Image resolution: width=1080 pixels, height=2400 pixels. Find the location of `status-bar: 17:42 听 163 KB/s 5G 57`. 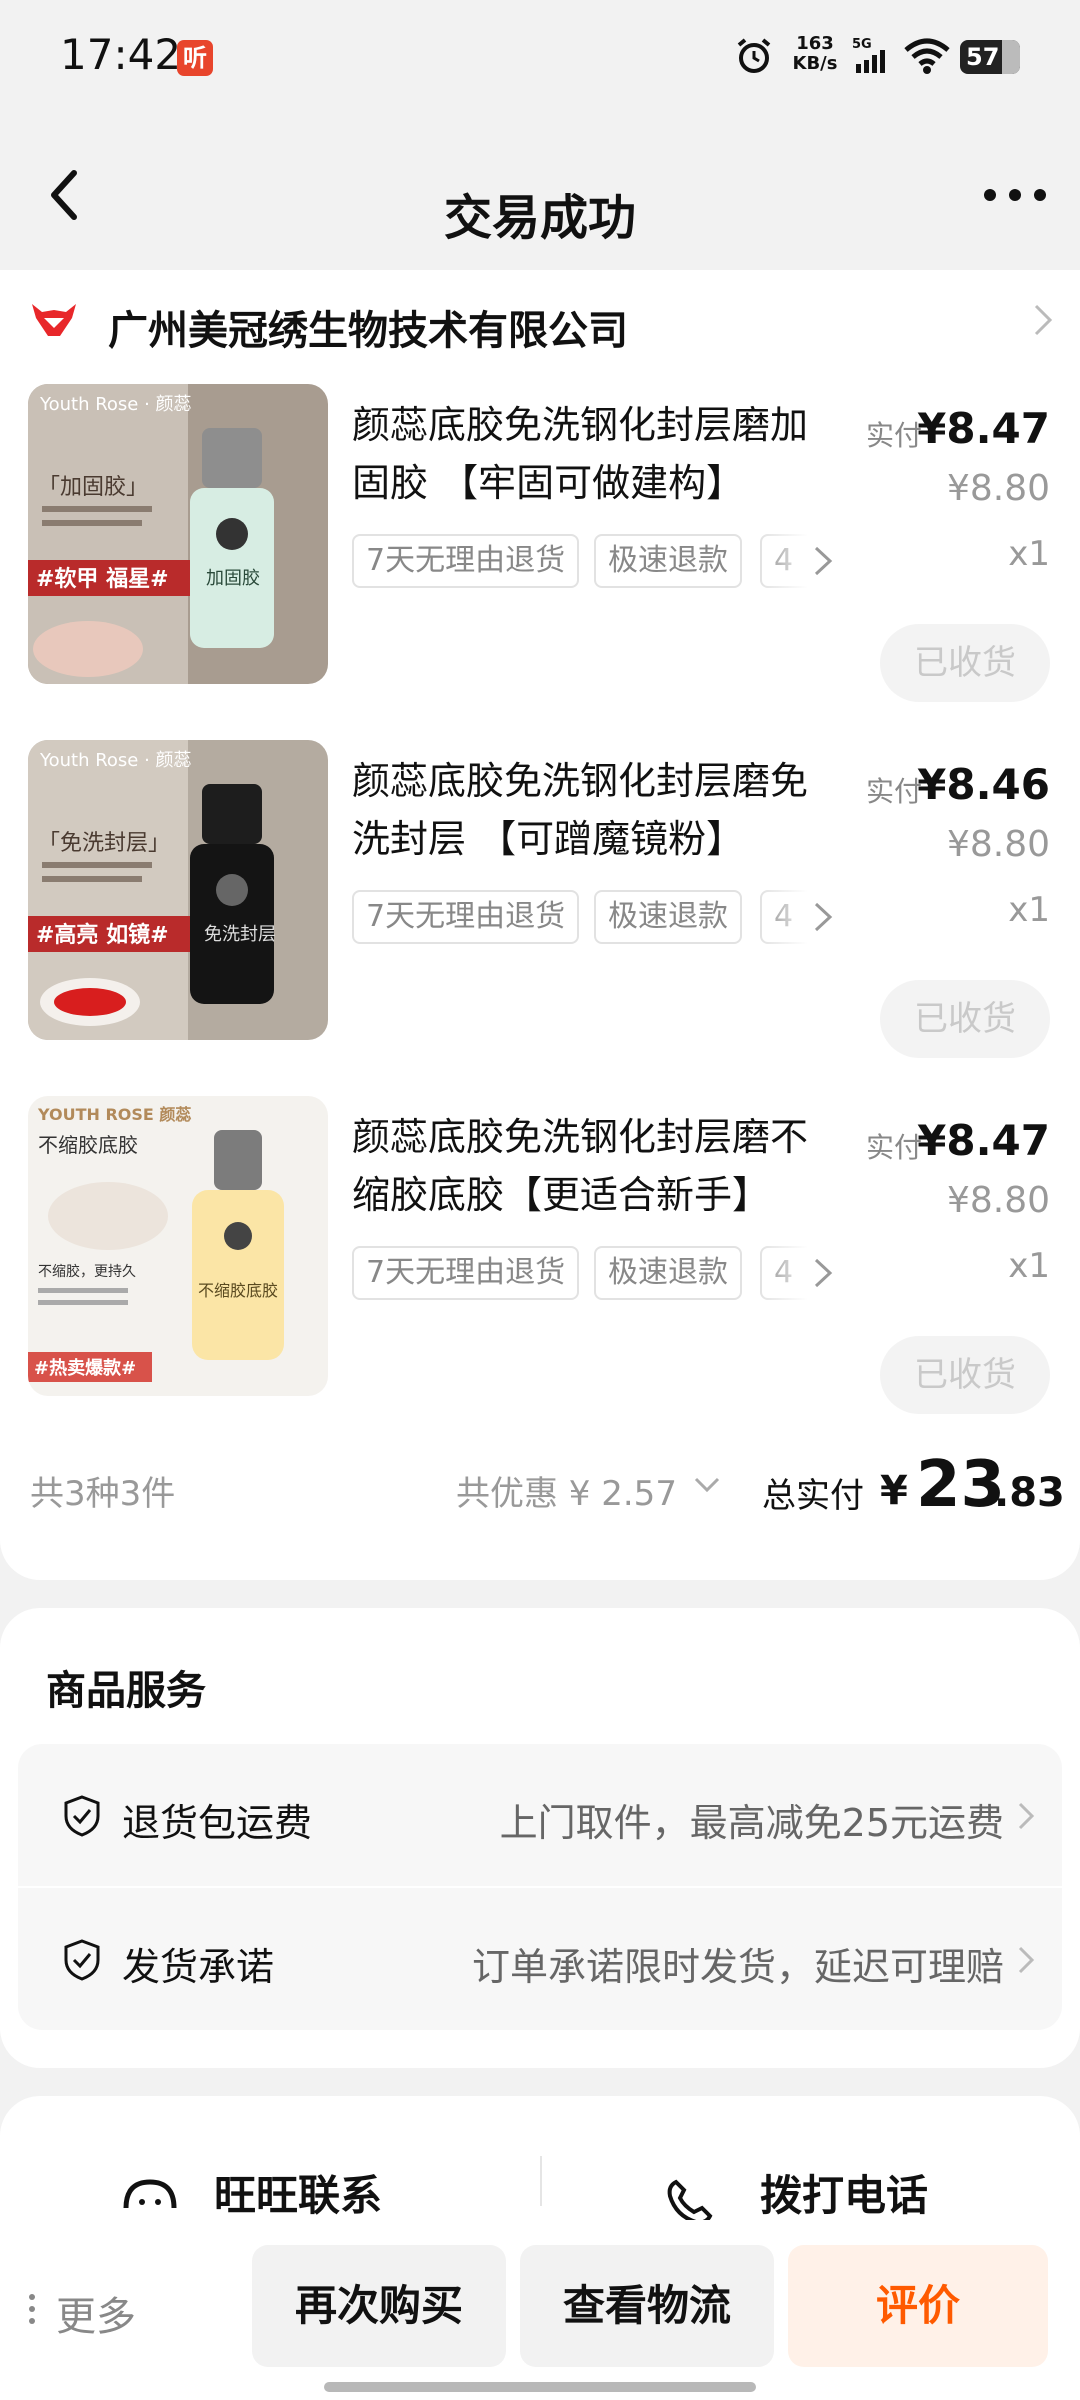

status-bar: 17:42 听 163 KB/s 5G 57 is located at coordinates (540, 60).